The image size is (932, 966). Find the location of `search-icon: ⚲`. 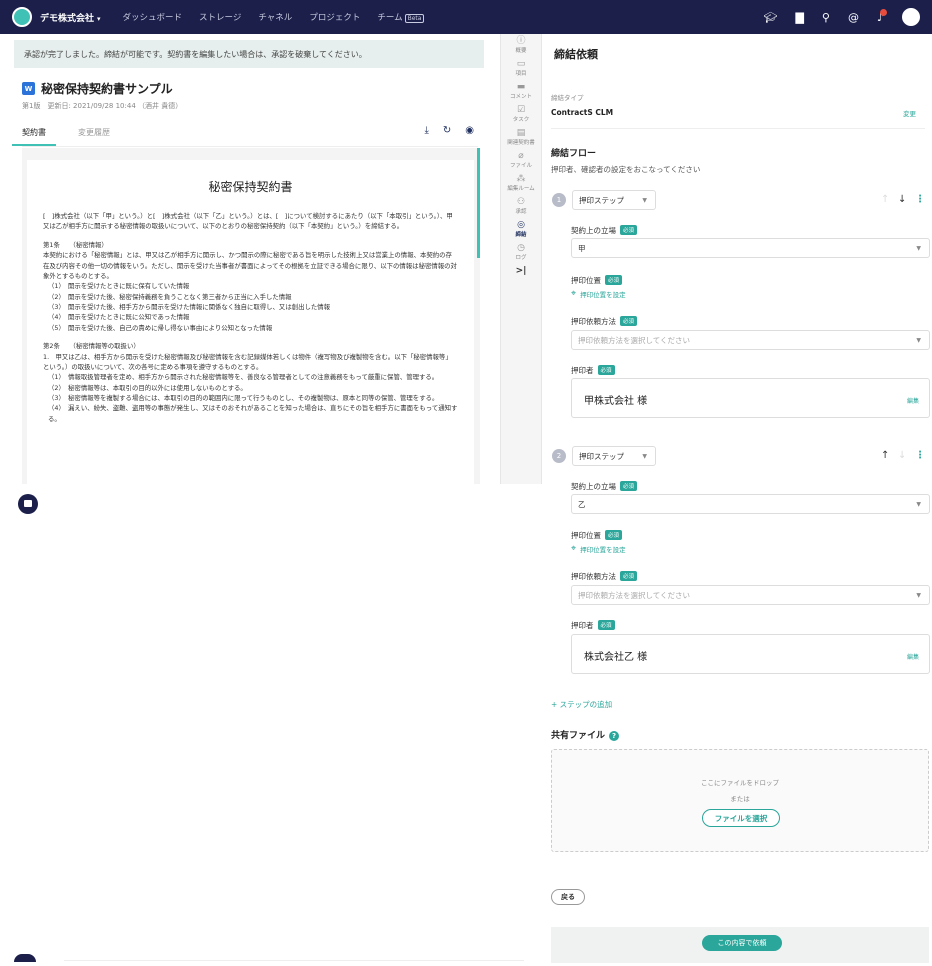

search-icon: ⚲ is located at coordinates (826, 17).